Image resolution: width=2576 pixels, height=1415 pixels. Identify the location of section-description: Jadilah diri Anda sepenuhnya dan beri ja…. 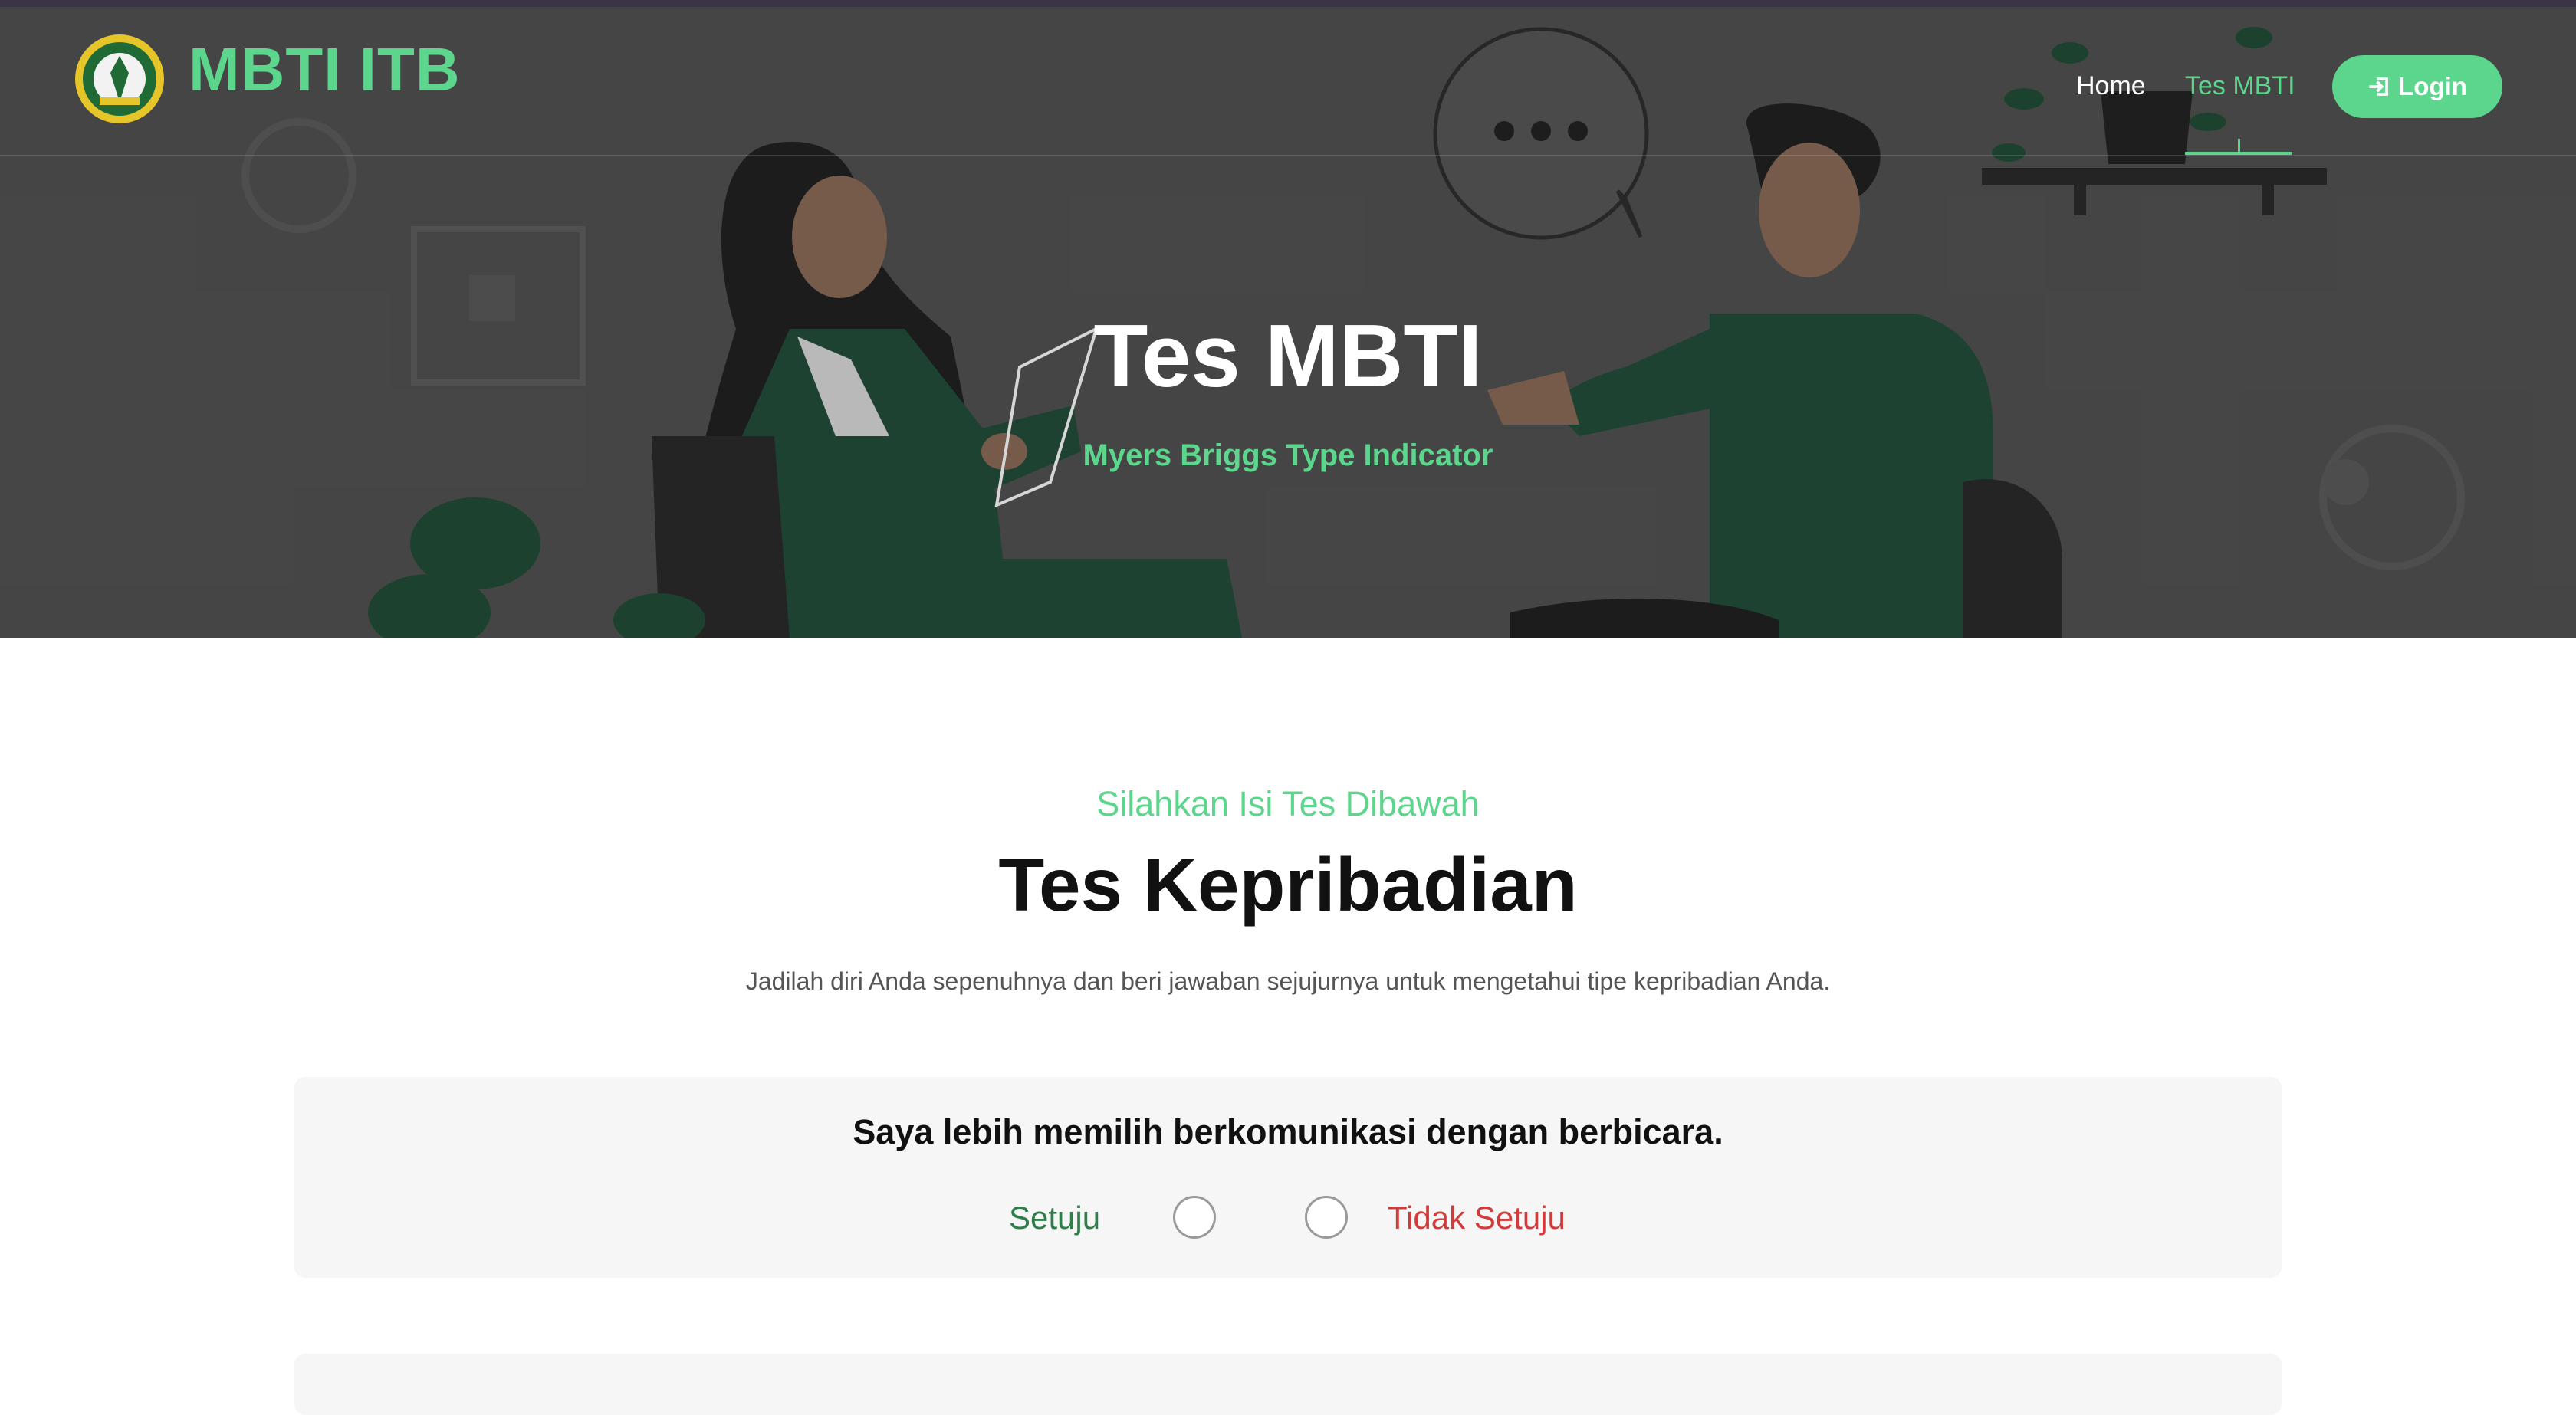
(1288, 981).